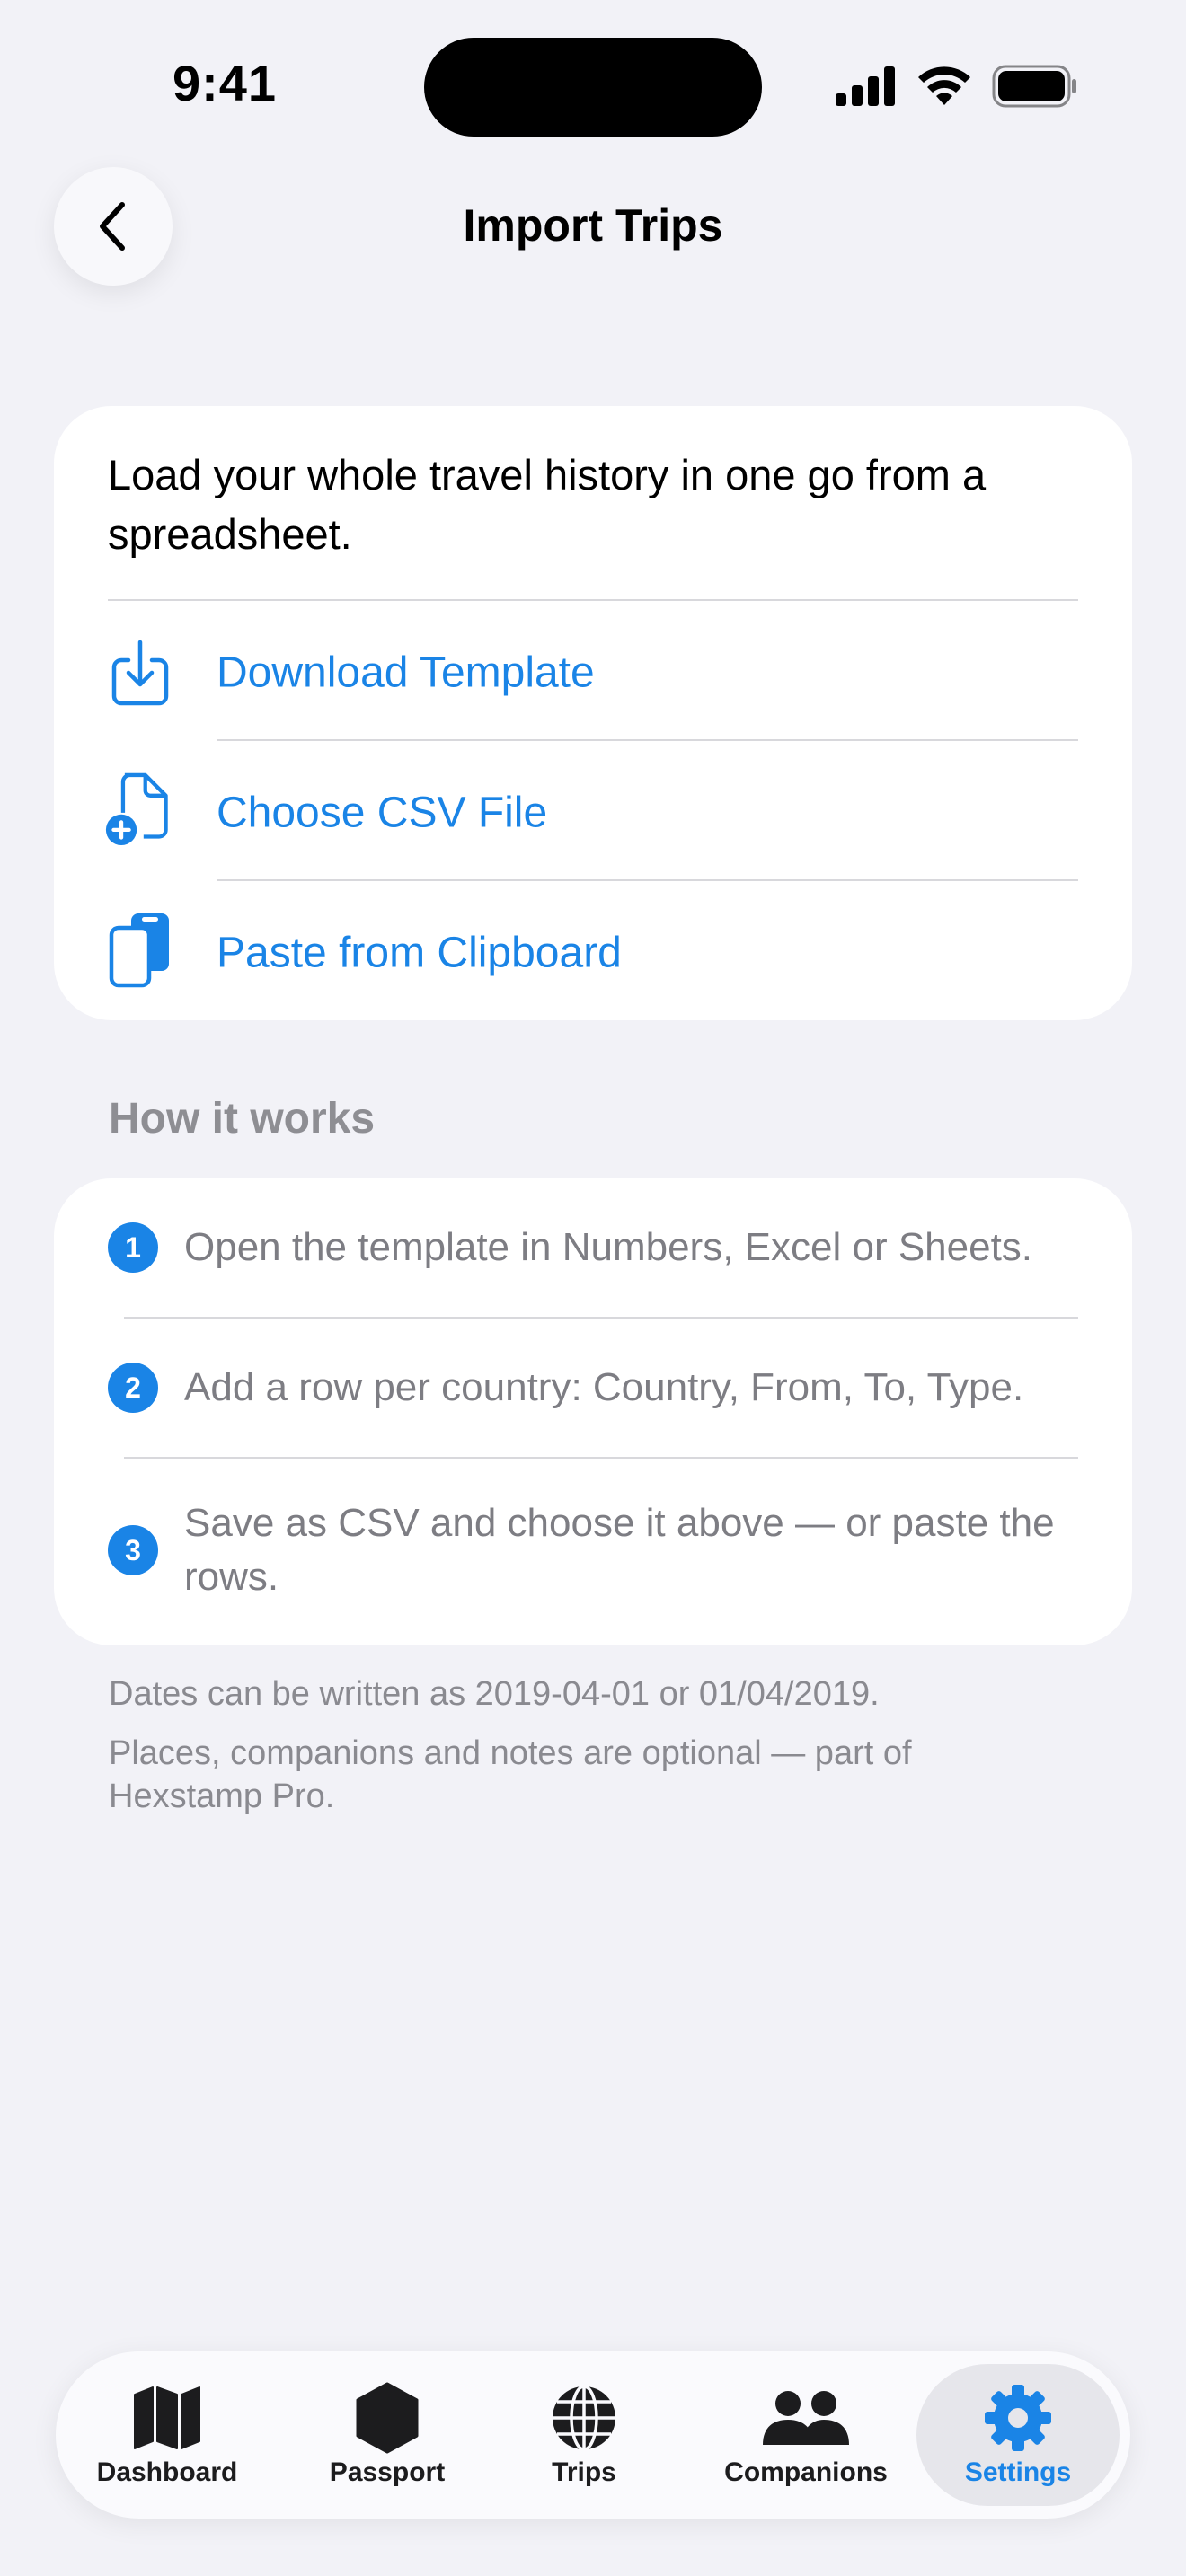 The height and width of the screenshot is (2576, 1186). What do you see at coordinates (133, 1247) in the screenshot?
I see `step-number-badge: 1` at bounding box center [133, 1247].